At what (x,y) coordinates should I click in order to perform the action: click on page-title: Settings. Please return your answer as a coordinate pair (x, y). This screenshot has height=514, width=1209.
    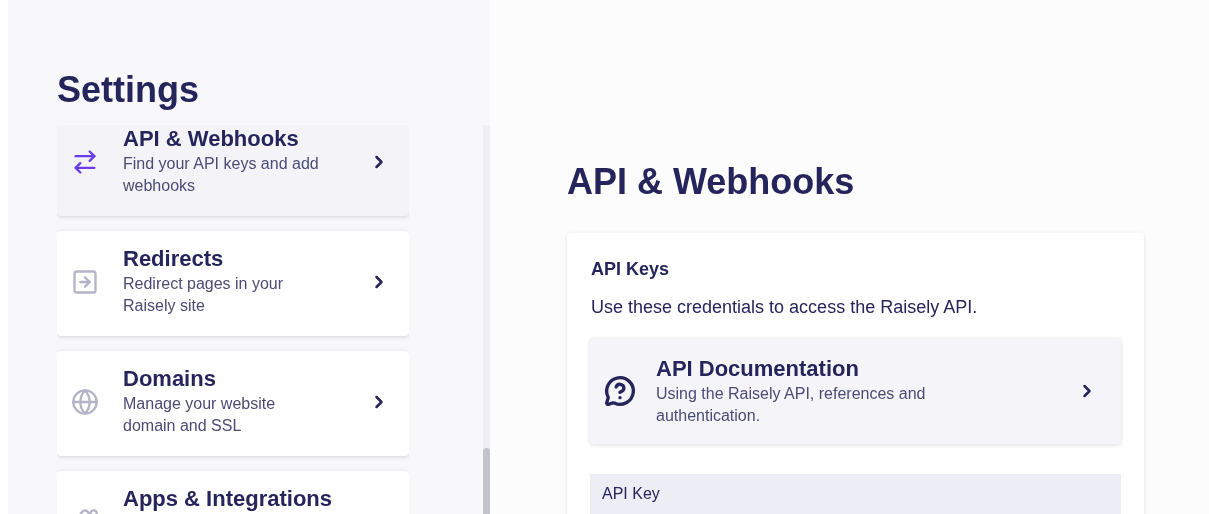
    Looking at the image, I should click on (128, 90).